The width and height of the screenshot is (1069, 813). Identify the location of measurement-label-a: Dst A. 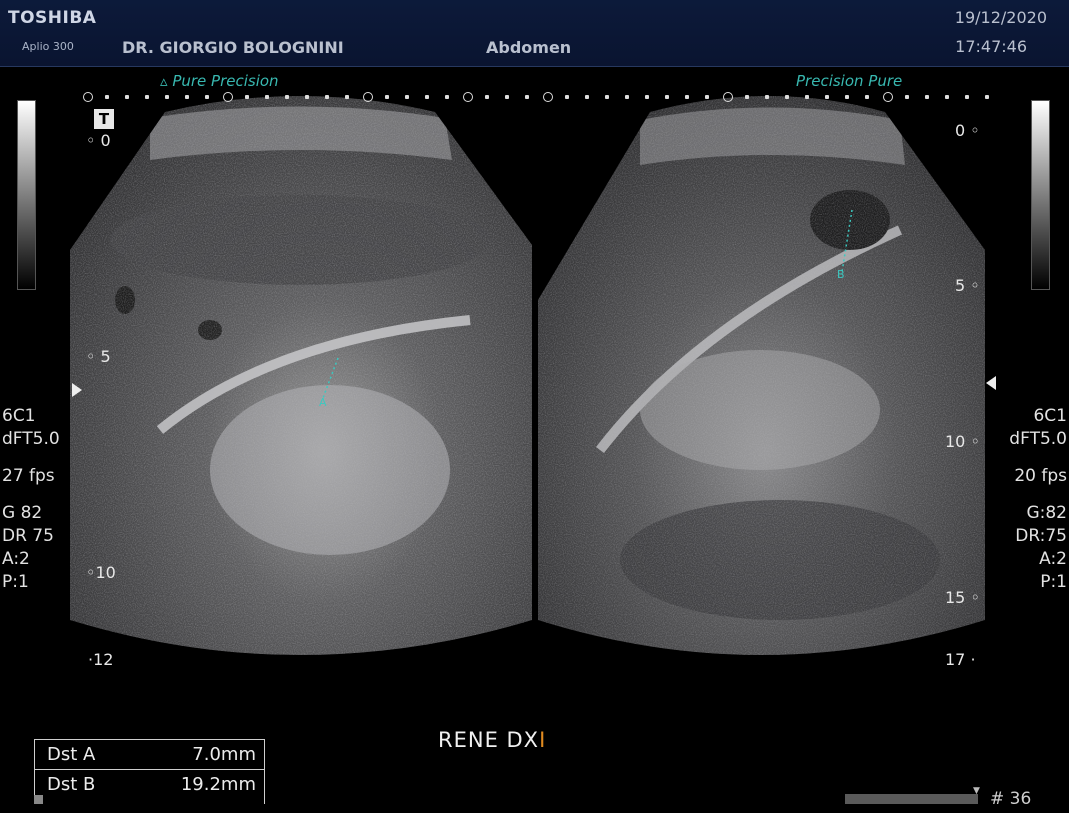
(71, 754).